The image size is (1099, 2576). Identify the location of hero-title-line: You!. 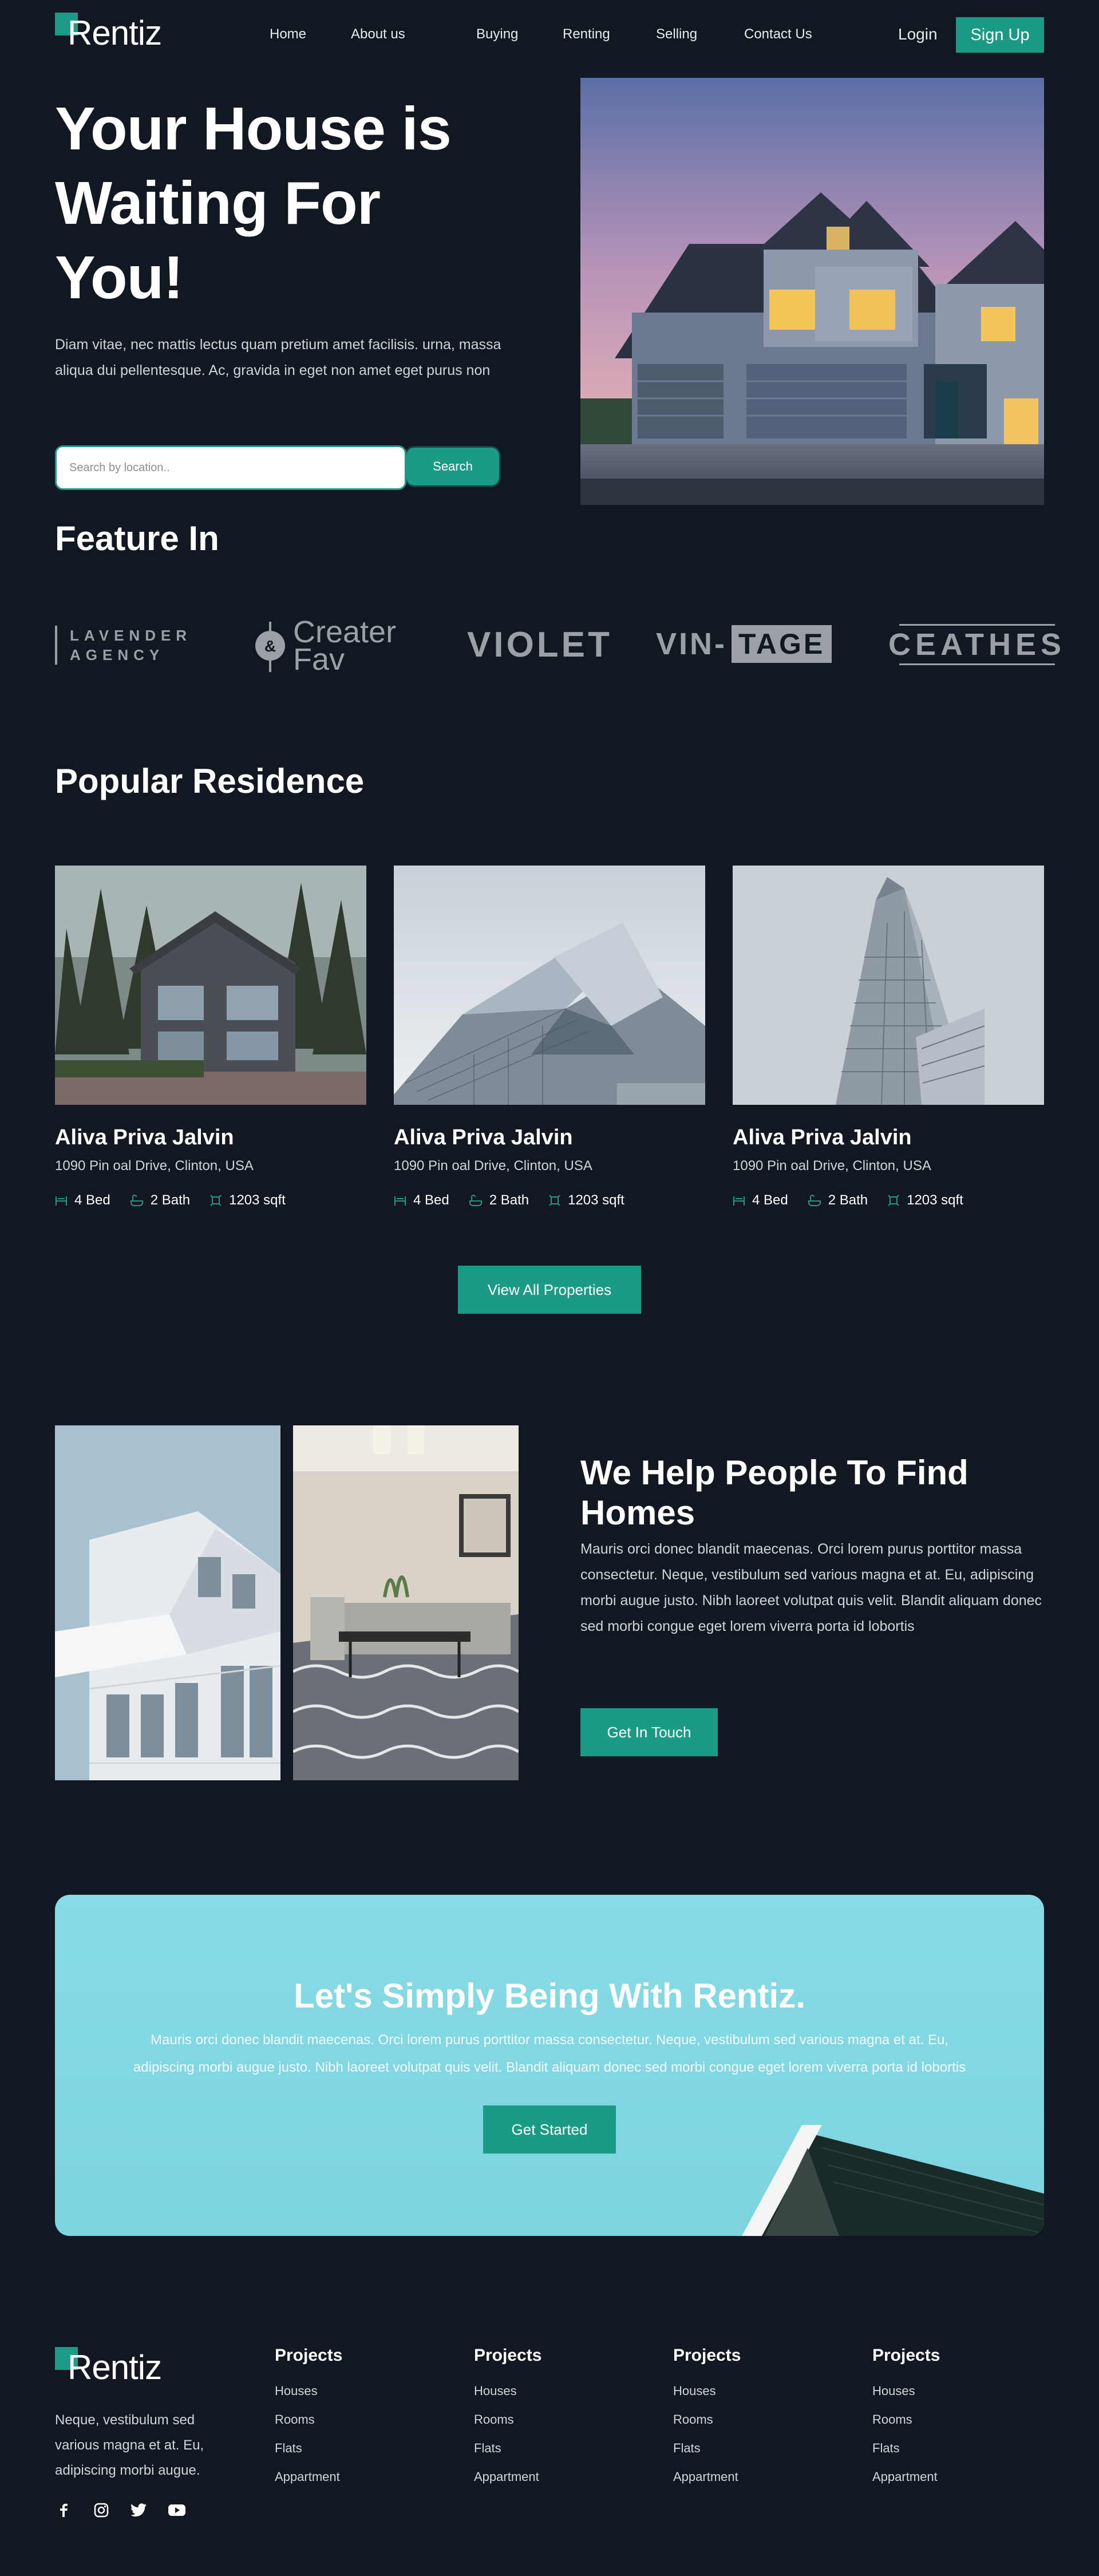
(119, 277).